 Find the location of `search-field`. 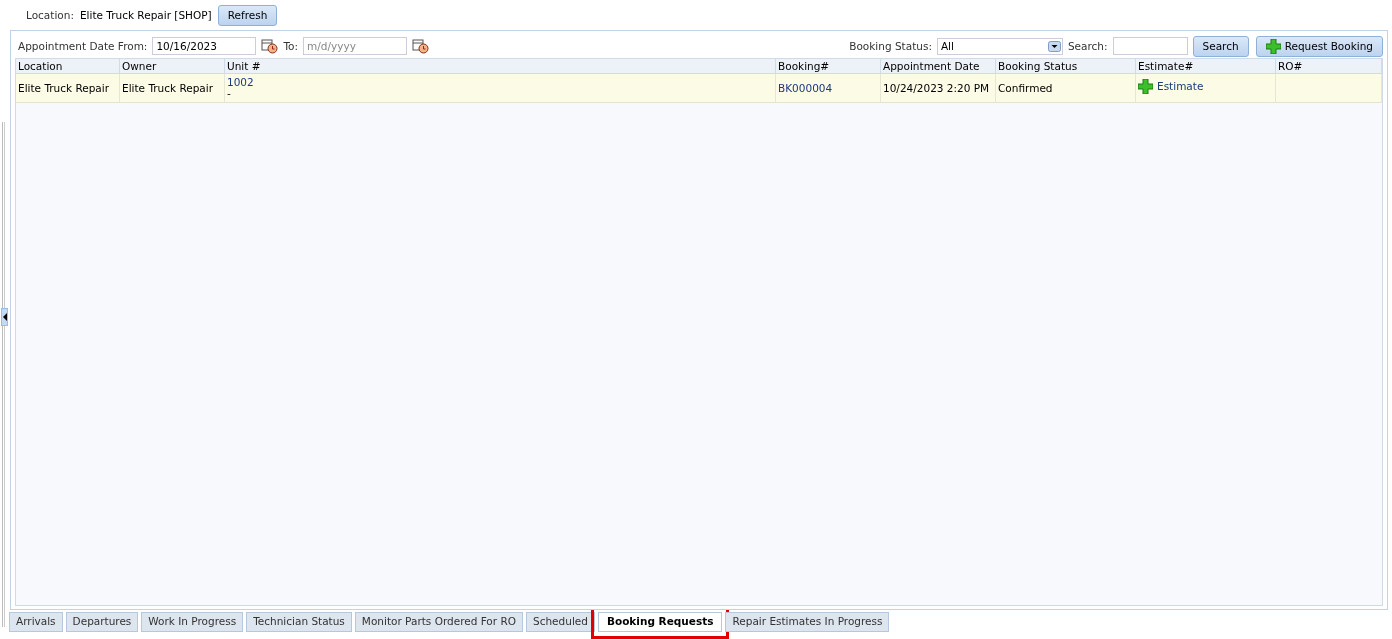

search-field is located at coordinates (1150, 46).